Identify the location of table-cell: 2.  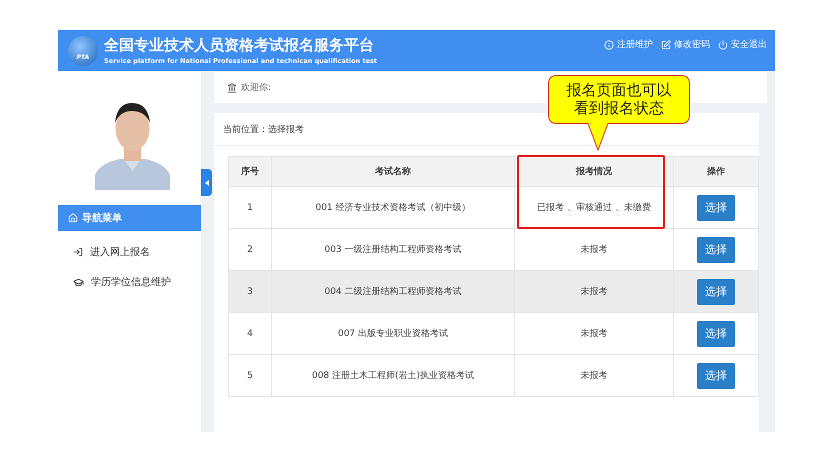
(250, 250).